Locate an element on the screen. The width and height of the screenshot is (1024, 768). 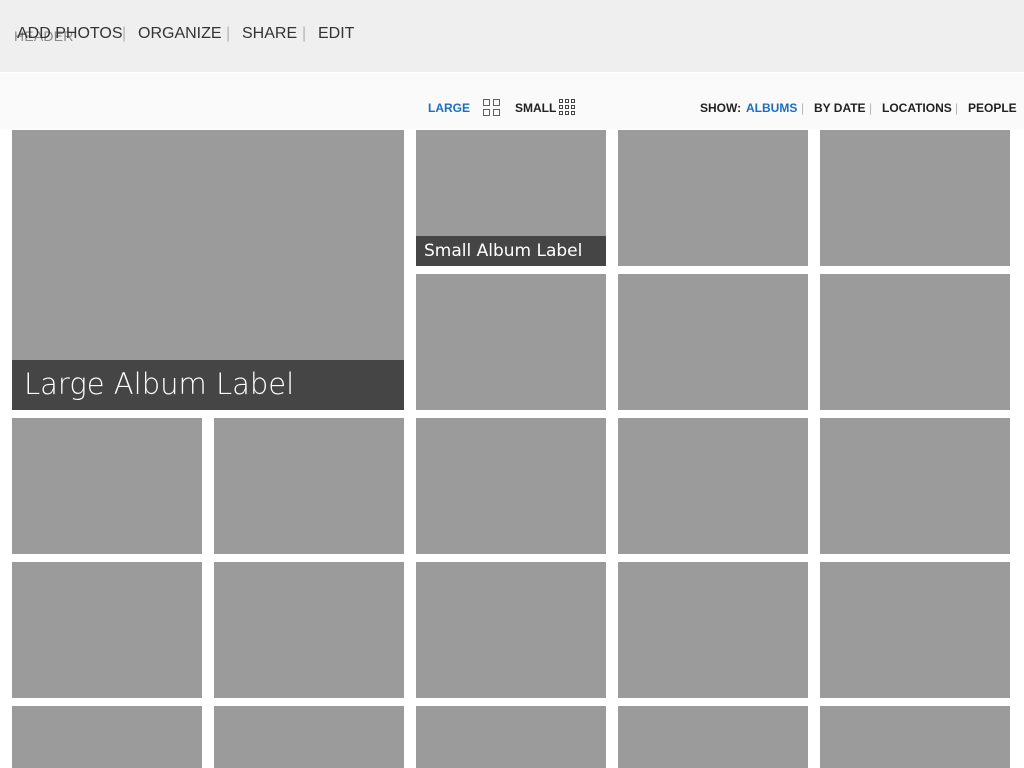
album-tile: Small Album Label is located at coordinates (511, 198).